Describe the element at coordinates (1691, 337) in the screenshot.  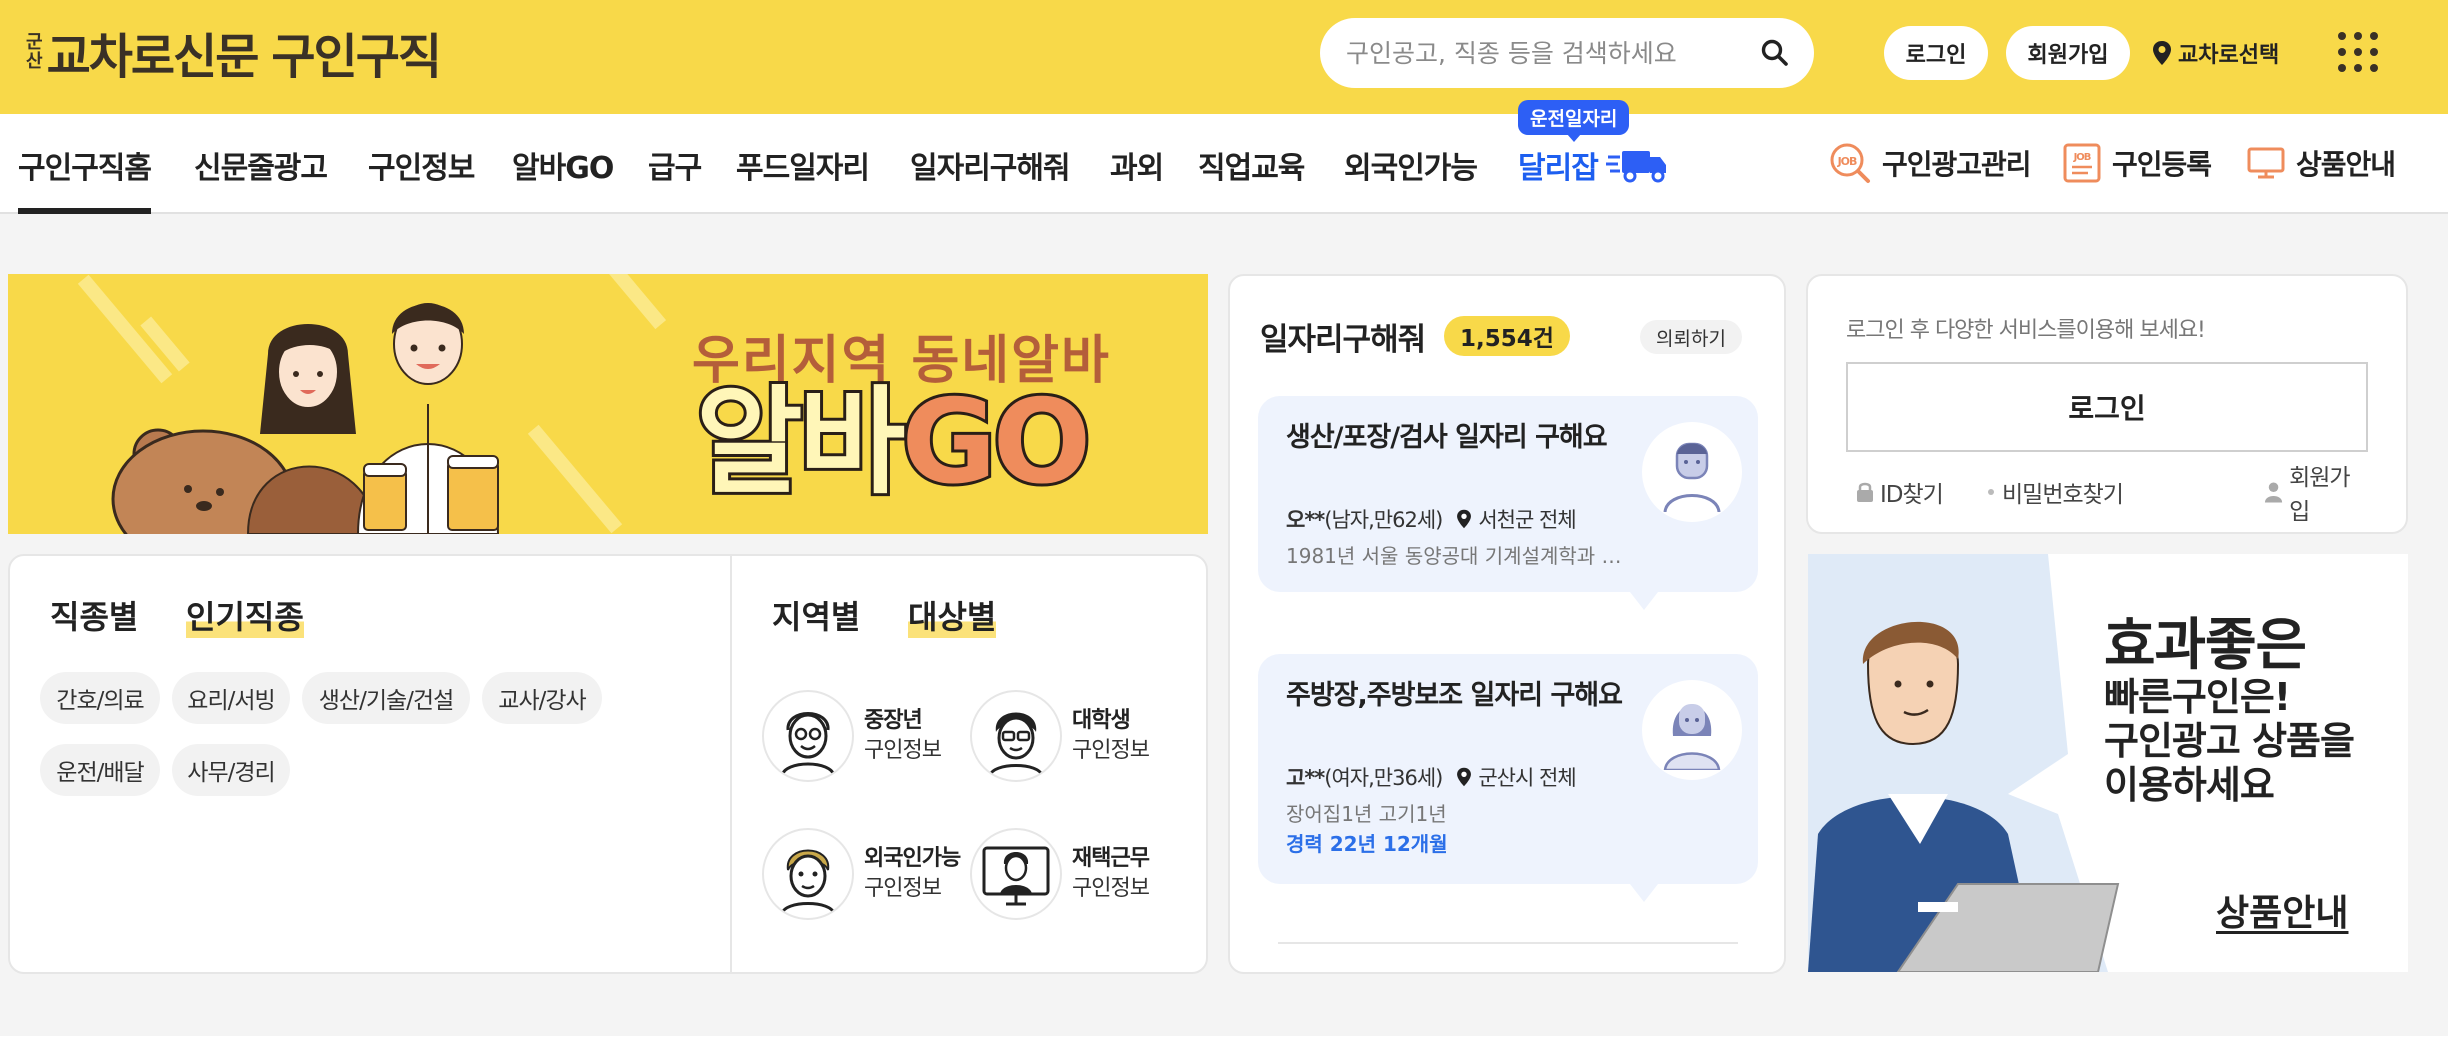
I see `request-button: 의뢰하기` at that location.